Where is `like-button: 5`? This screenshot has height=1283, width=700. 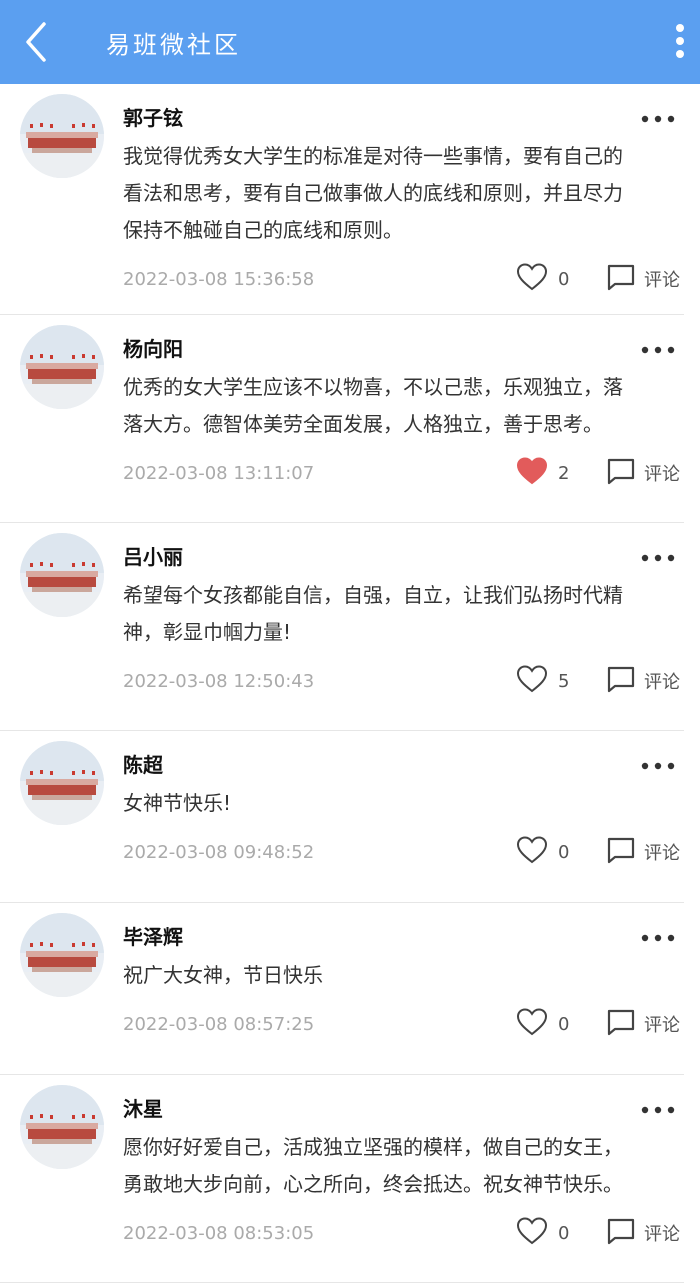 like-button: 5 is located at coordinates (542, 681).